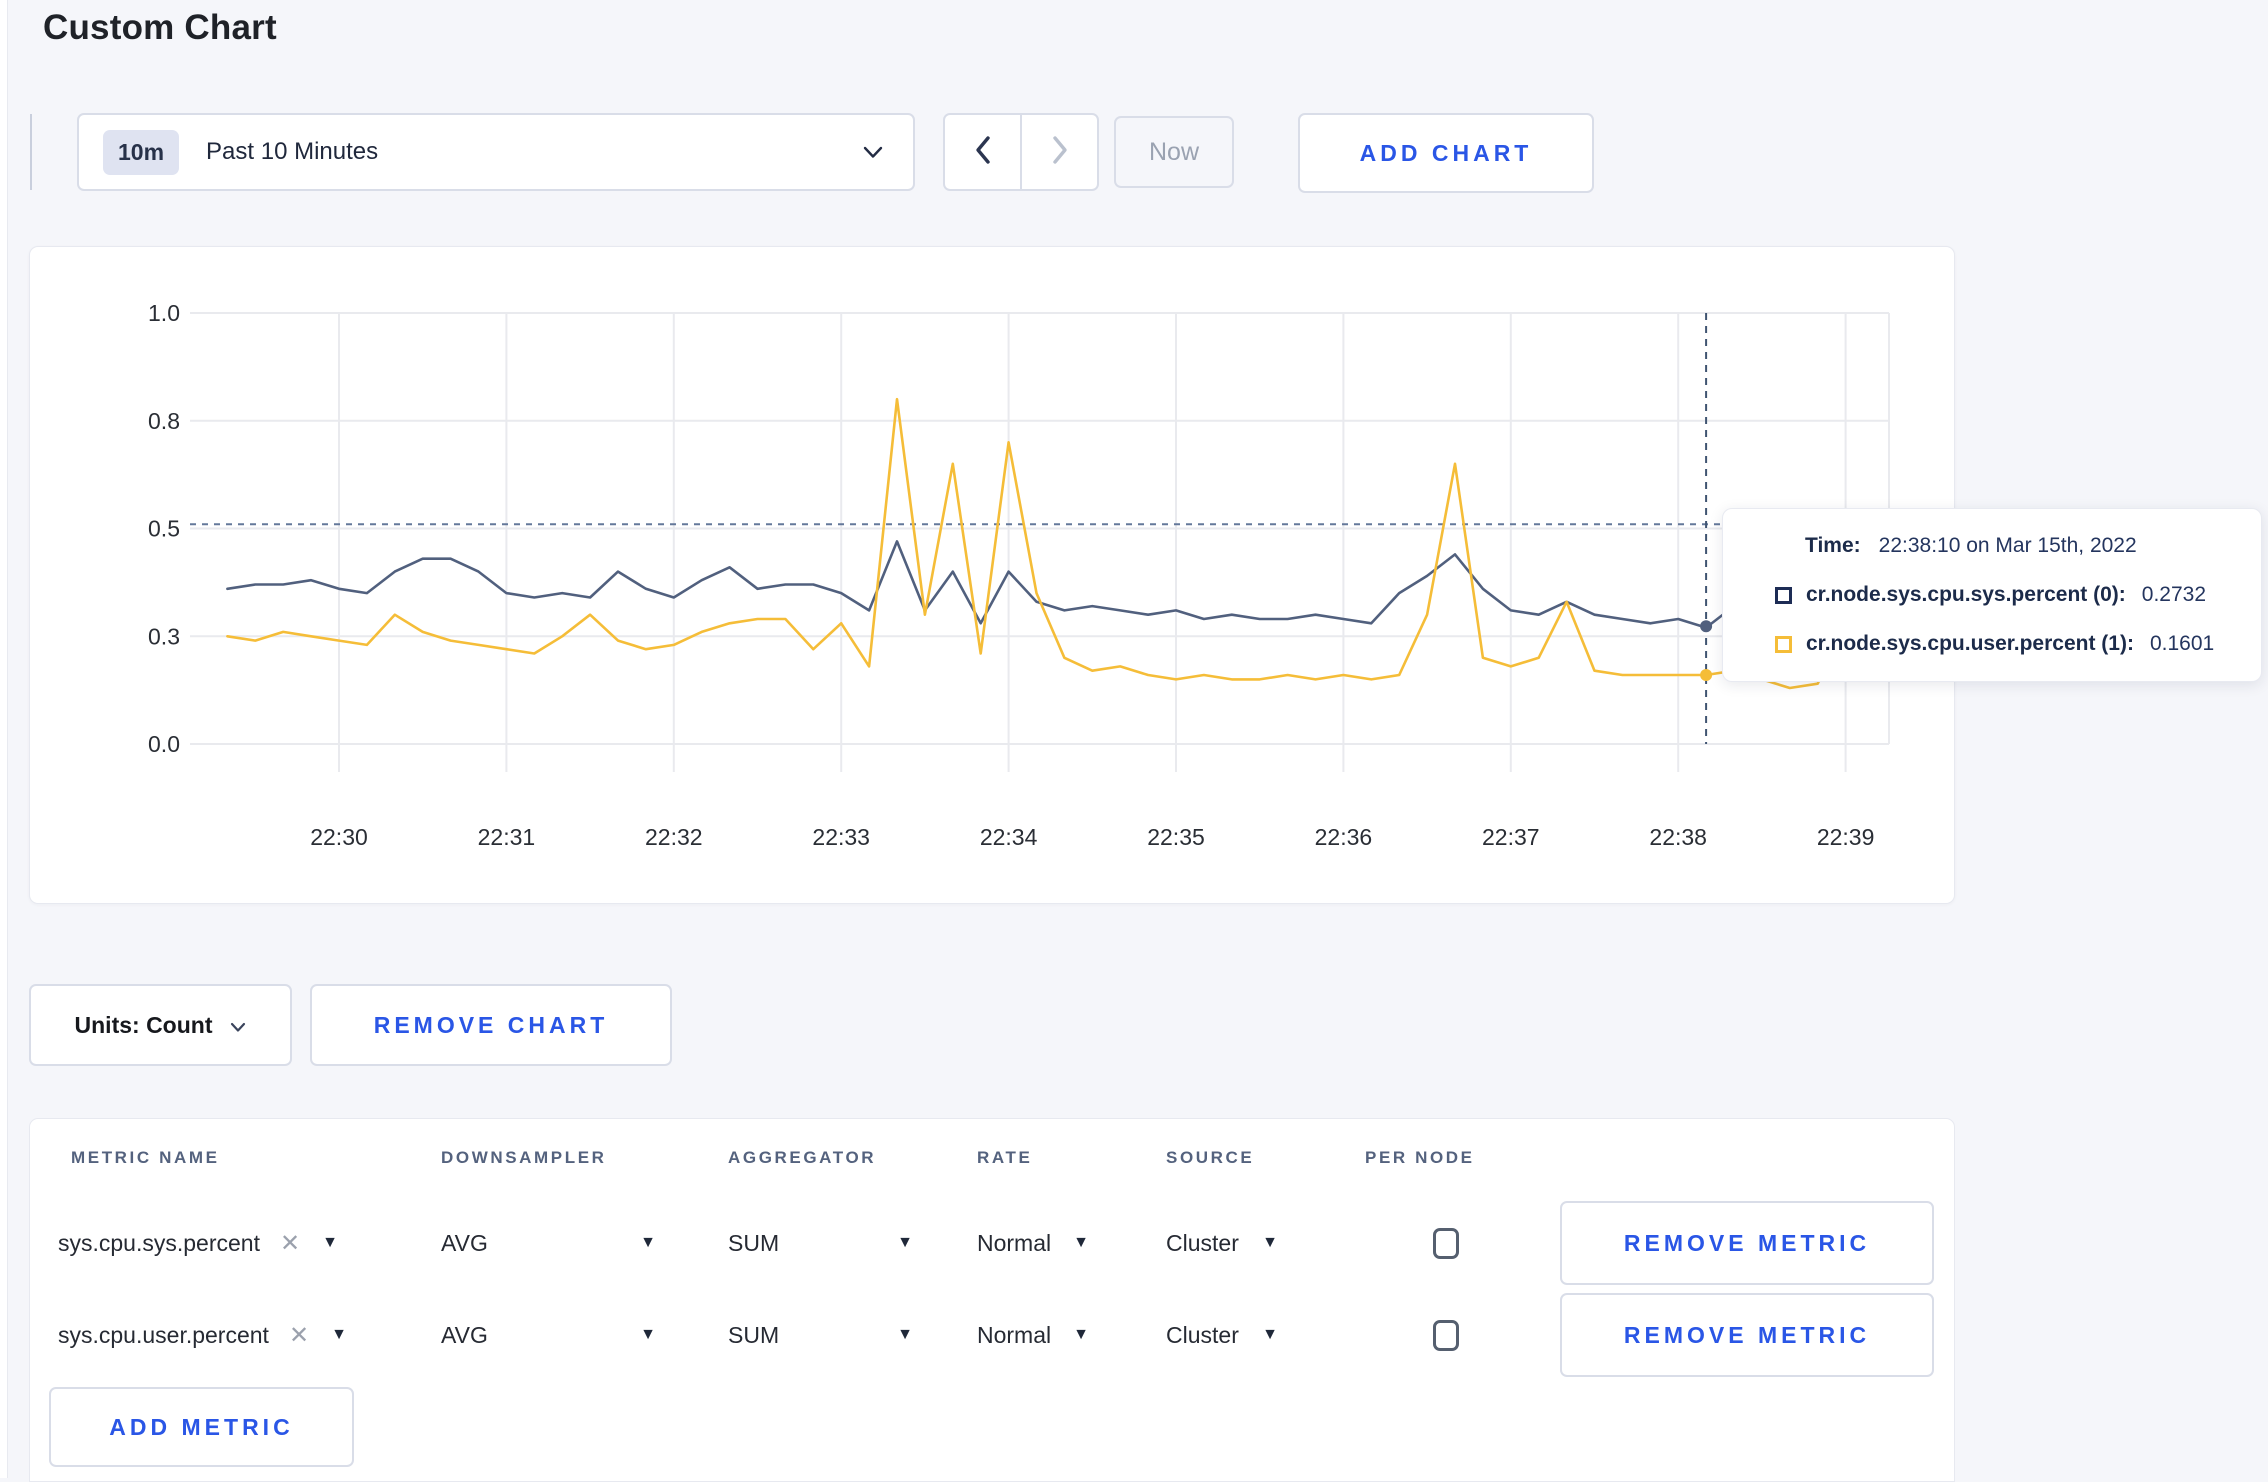 This screenshot has width=2268, height=1482. Describe the element at coordinates (164, 744) in the screenshot. I see `svg-text: 0.0` at that location.